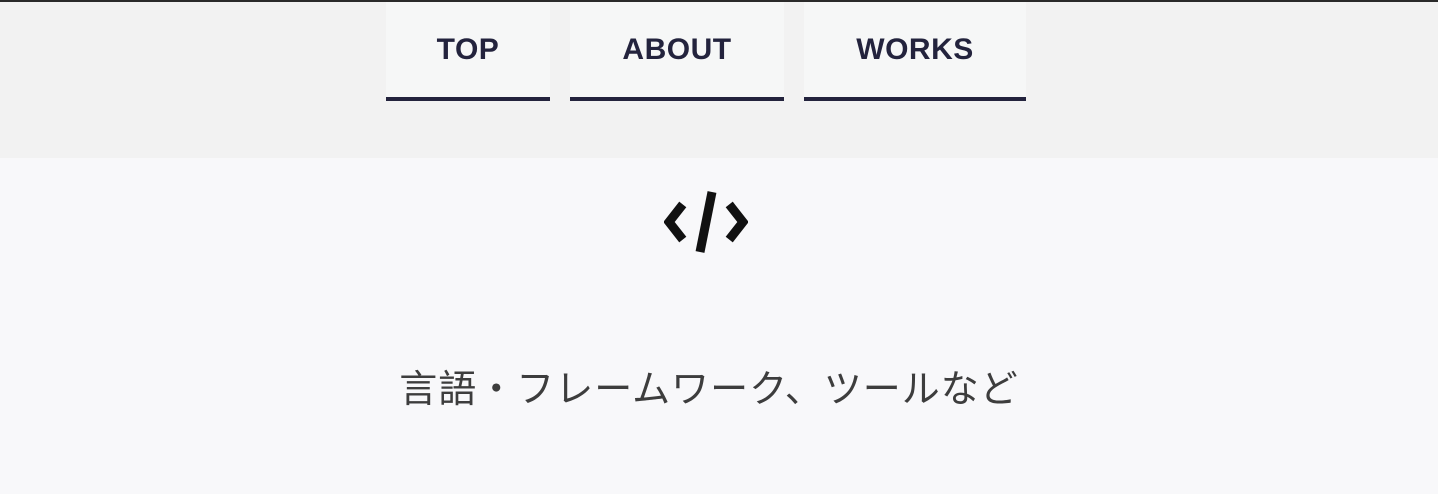  I want to click on main-nav: TOP ABOUT WORKS, so click(706, 51).